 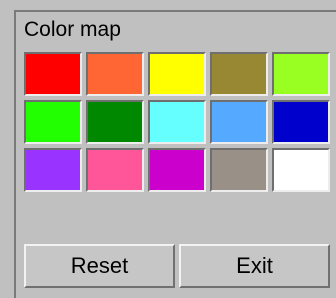 What do you see at coordinates (177, 170) in the screenshot?
I see `swatch-magenta` at bounding box center [177, 170].